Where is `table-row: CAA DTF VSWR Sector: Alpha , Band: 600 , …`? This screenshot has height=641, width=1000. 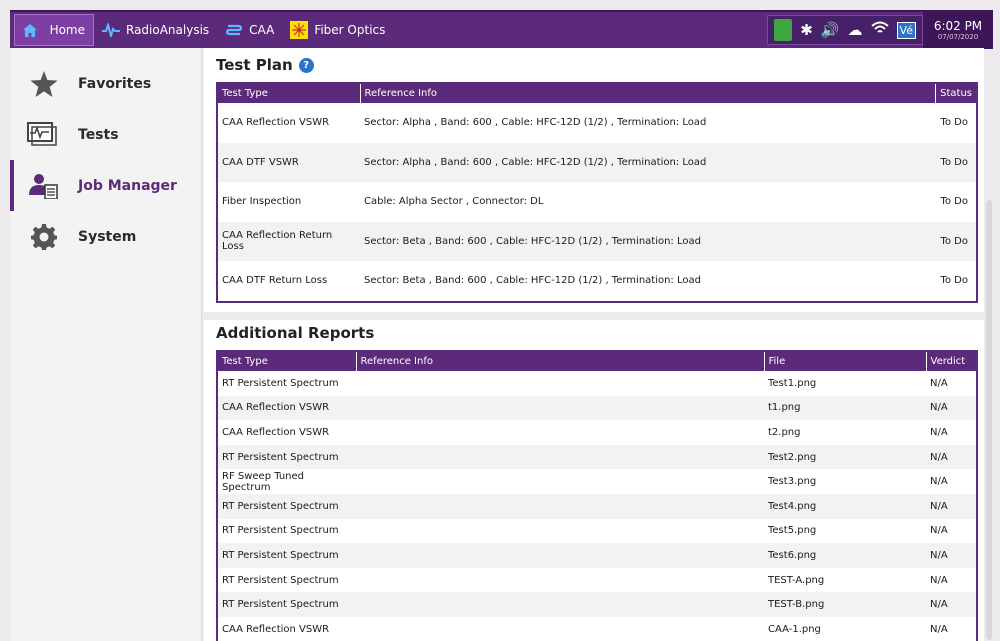
table-row: CAA DTF VSWR Sector: Alpha , Band: 600 , … is located at coordinates (597, 162).